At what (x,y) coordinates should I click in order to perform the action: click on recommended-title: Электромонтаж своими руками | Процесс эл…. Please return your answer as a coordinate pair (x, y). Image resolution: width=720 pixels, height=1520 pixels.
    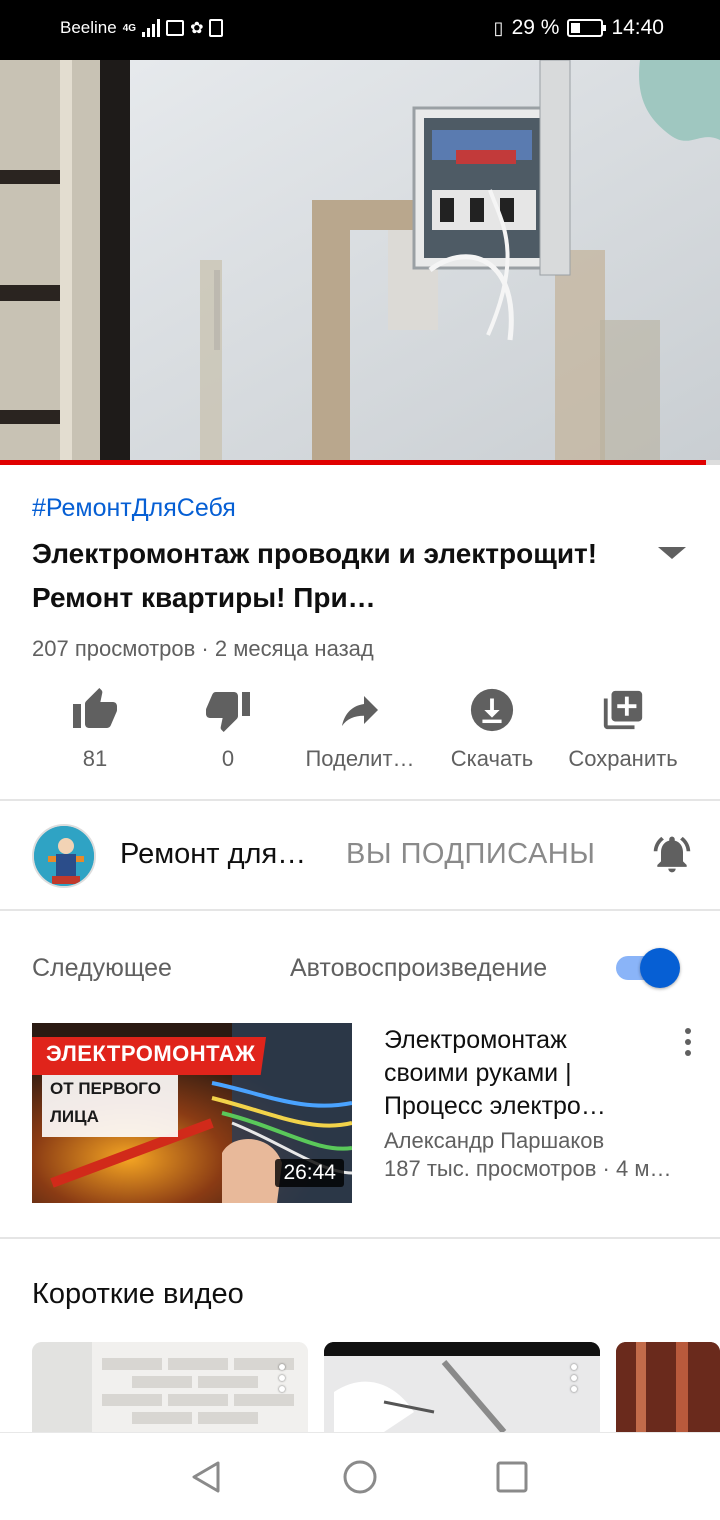
    Looking at the image, I should click on (518, 1073).